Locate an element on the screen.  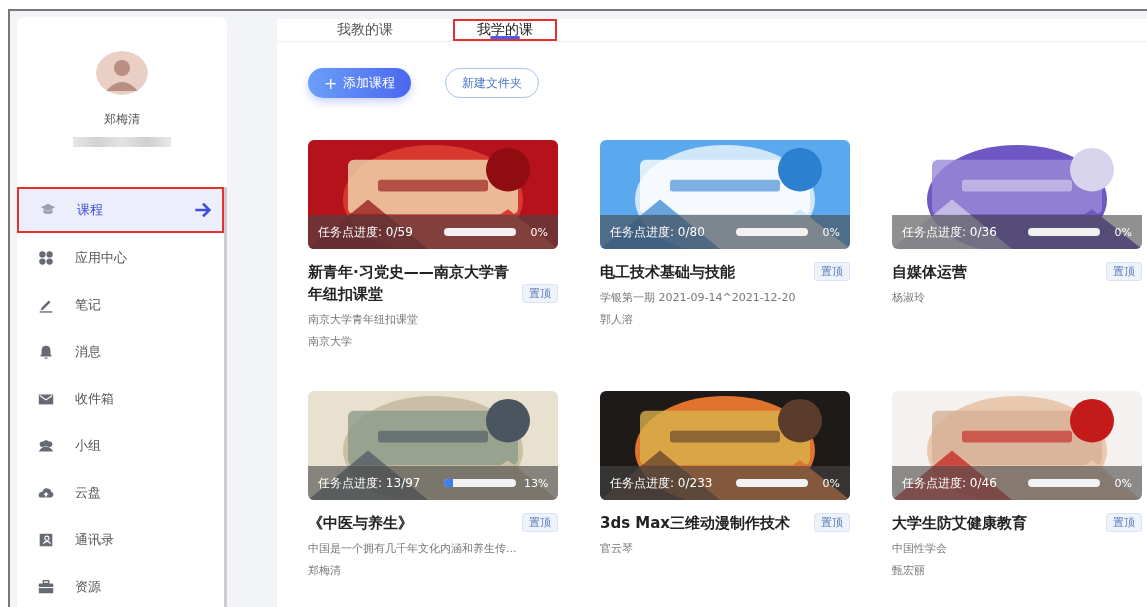
progress-text: 任务点进度: 0/59 is located at coordinates (366, 232).